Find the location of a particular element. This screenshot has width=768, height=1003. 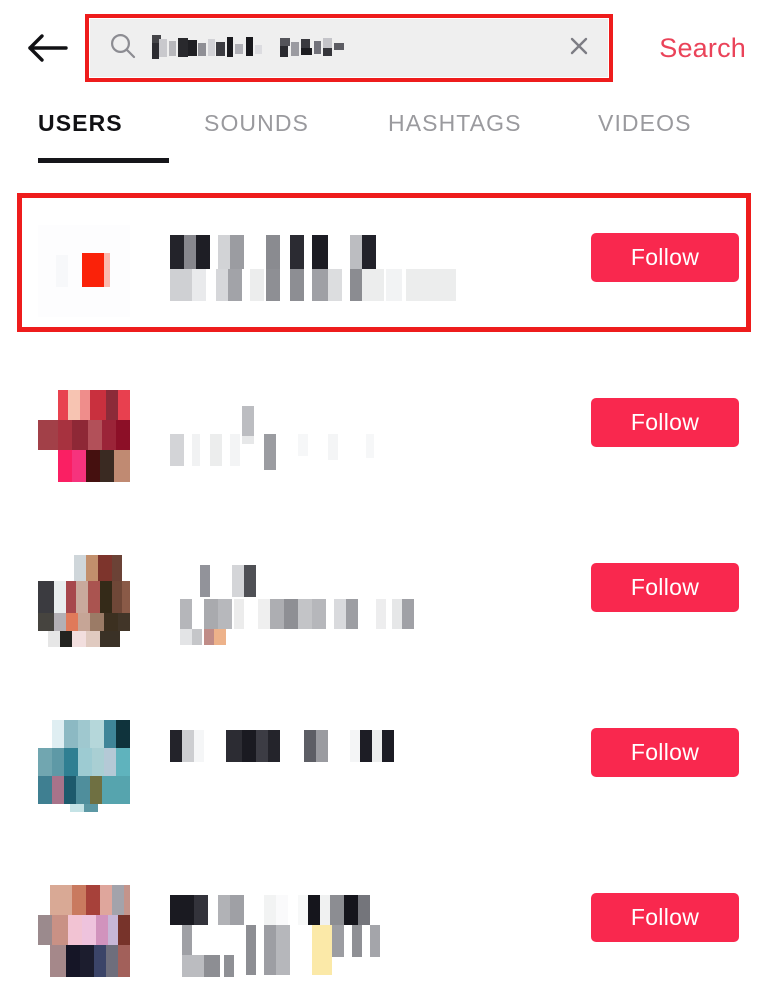

table-row: Follow is located at coordinates (384, 928).